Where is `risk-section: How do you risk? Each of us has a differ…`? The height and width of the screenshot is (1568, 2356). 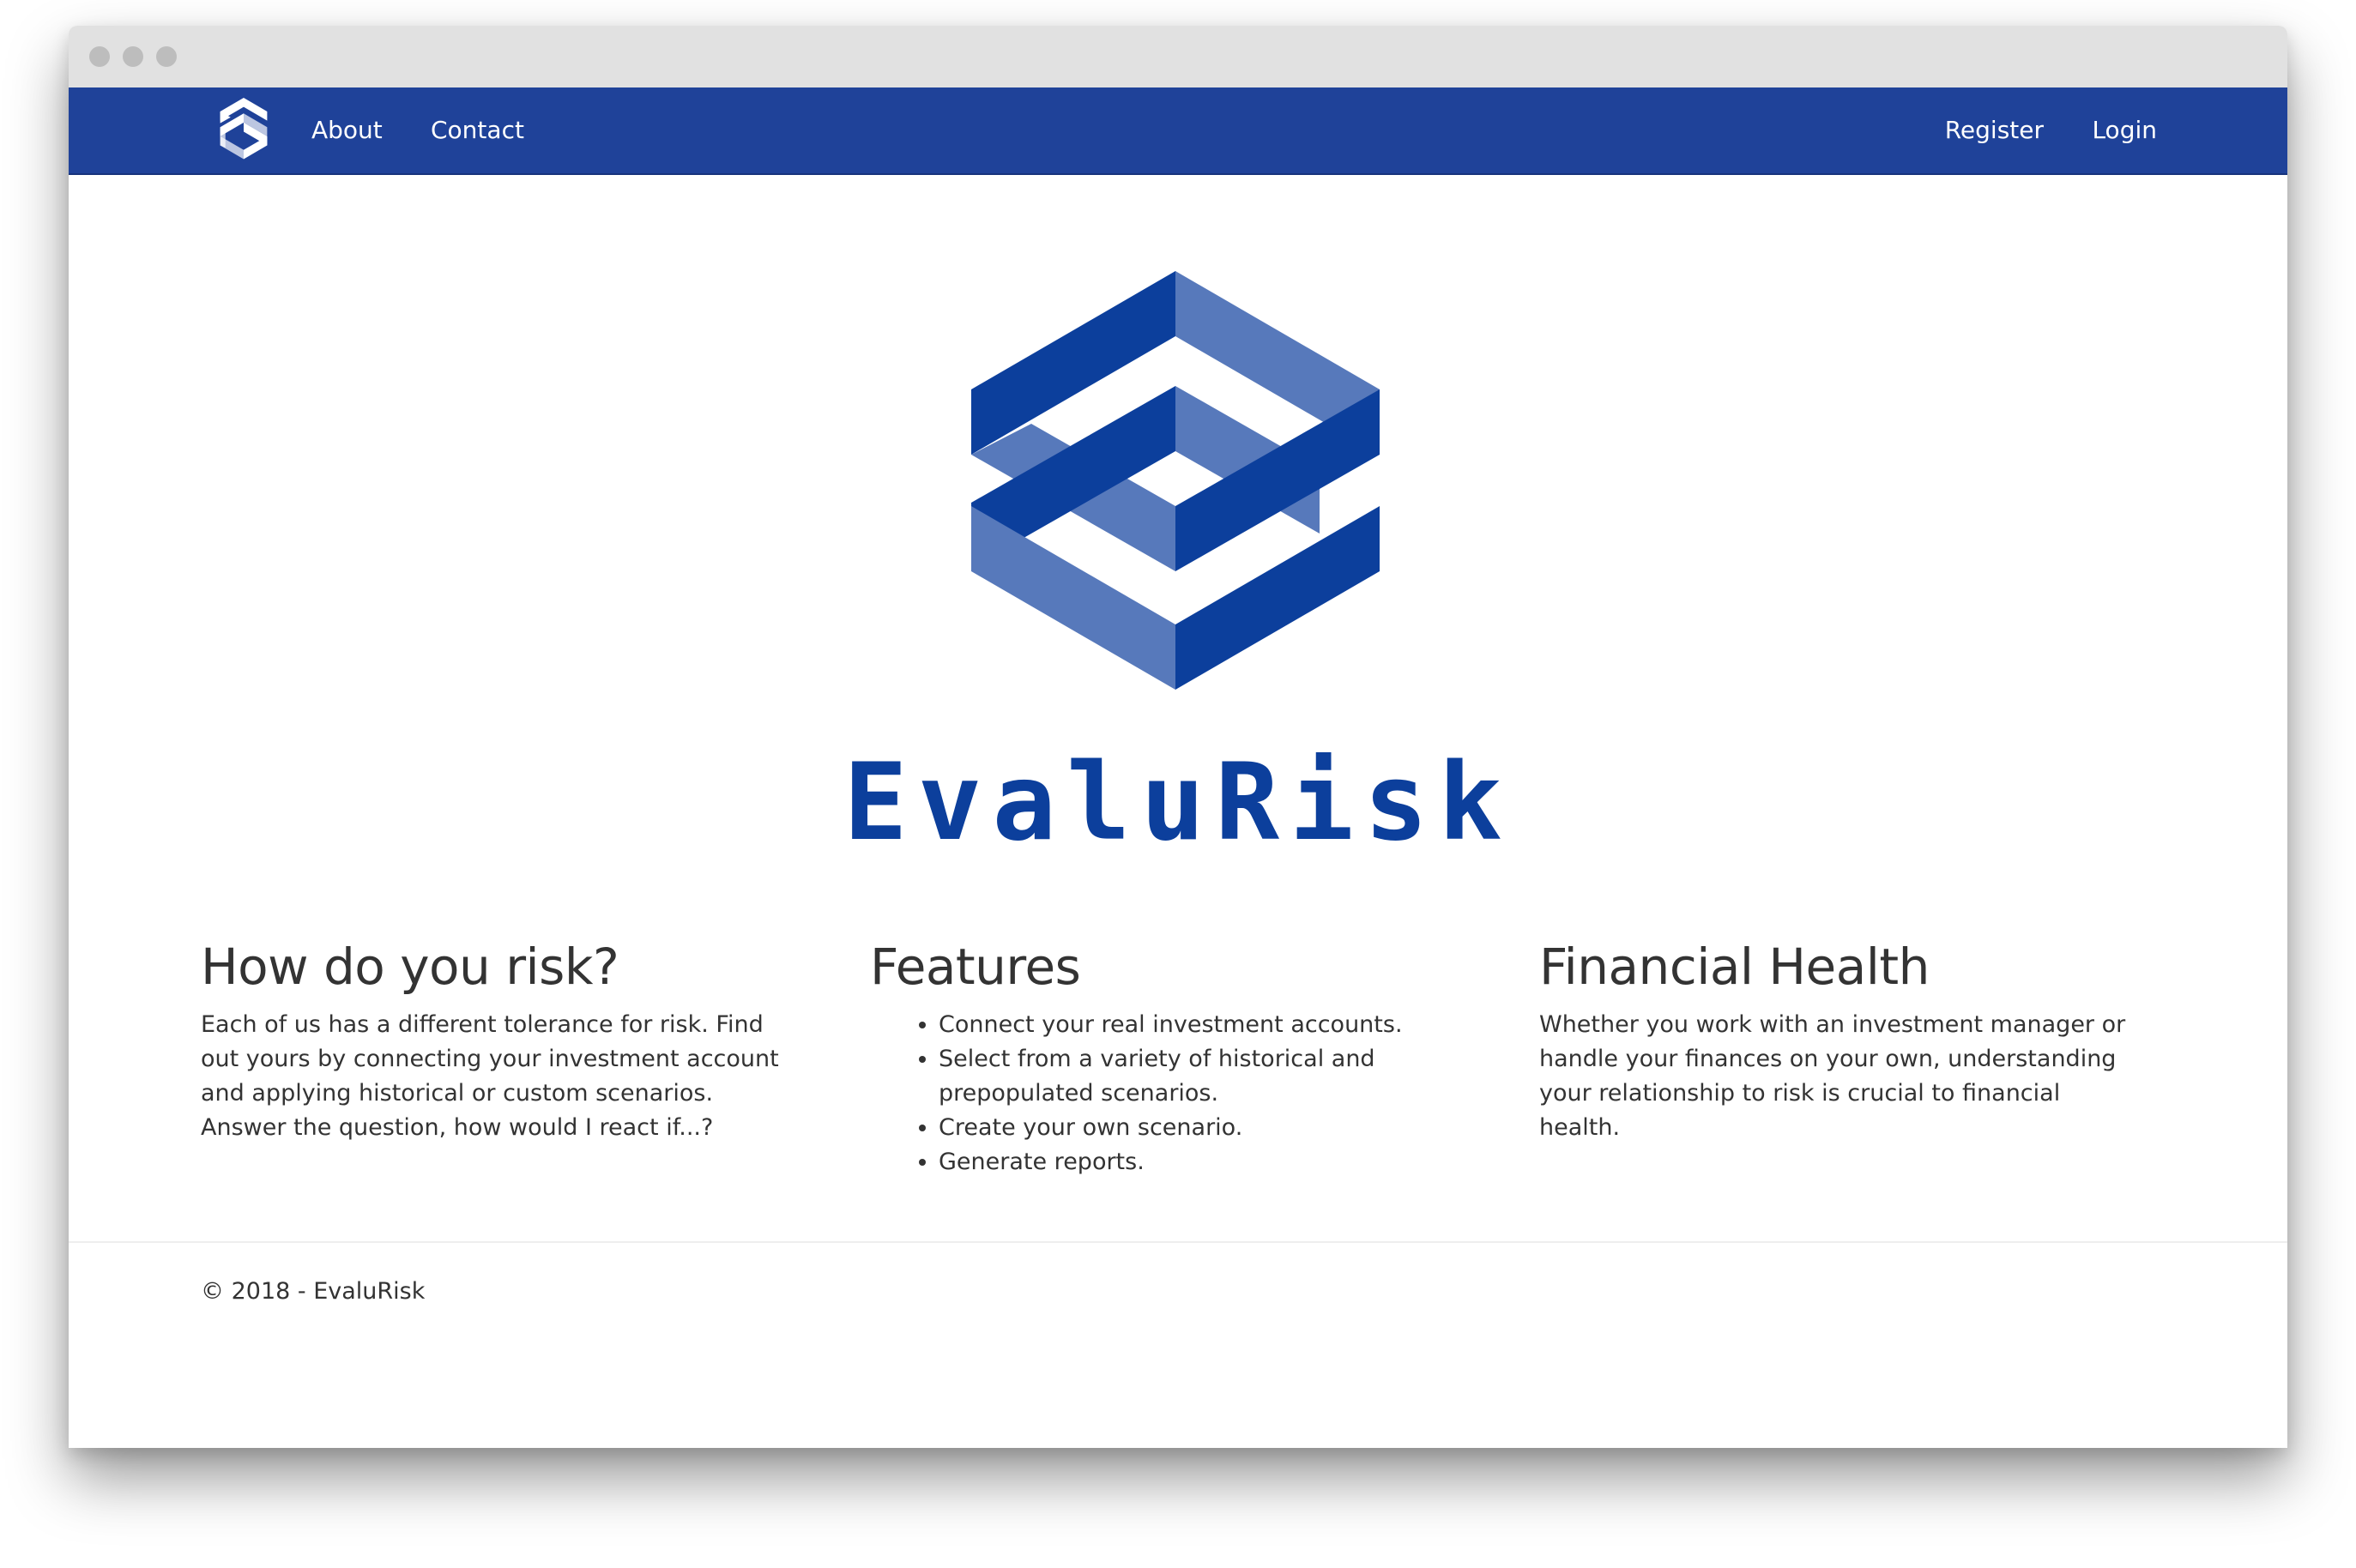
risk-section: How do you risk? Each of us has a differ… is located at coordinates (501, 1042).